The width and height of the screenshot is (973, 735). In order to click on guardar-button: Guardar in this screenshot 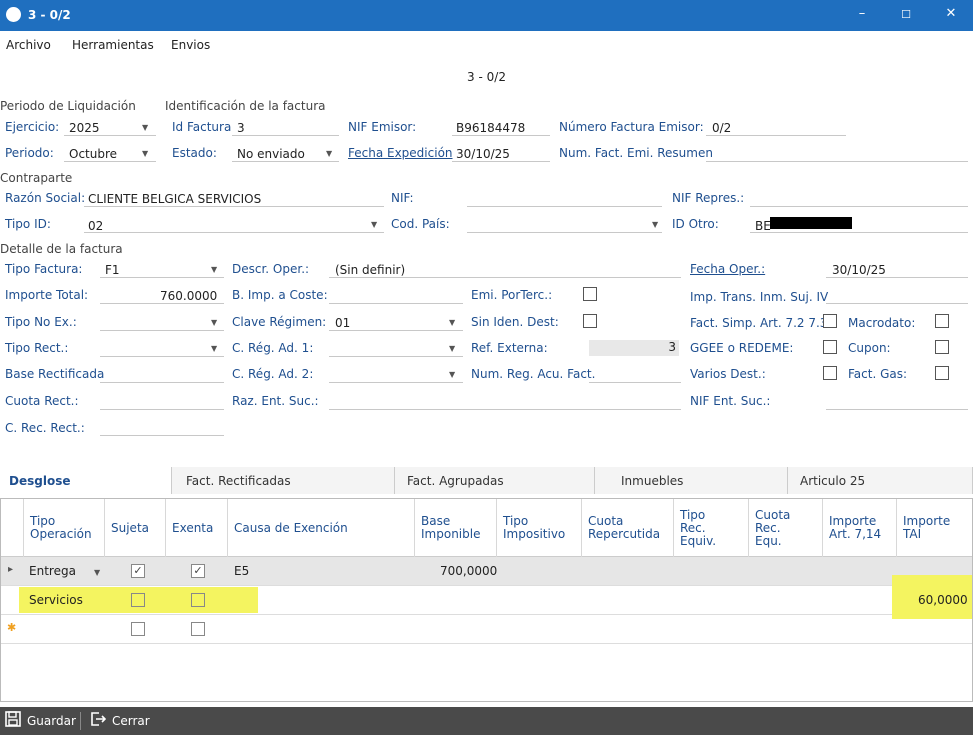, I will do `click(40, 721)`.